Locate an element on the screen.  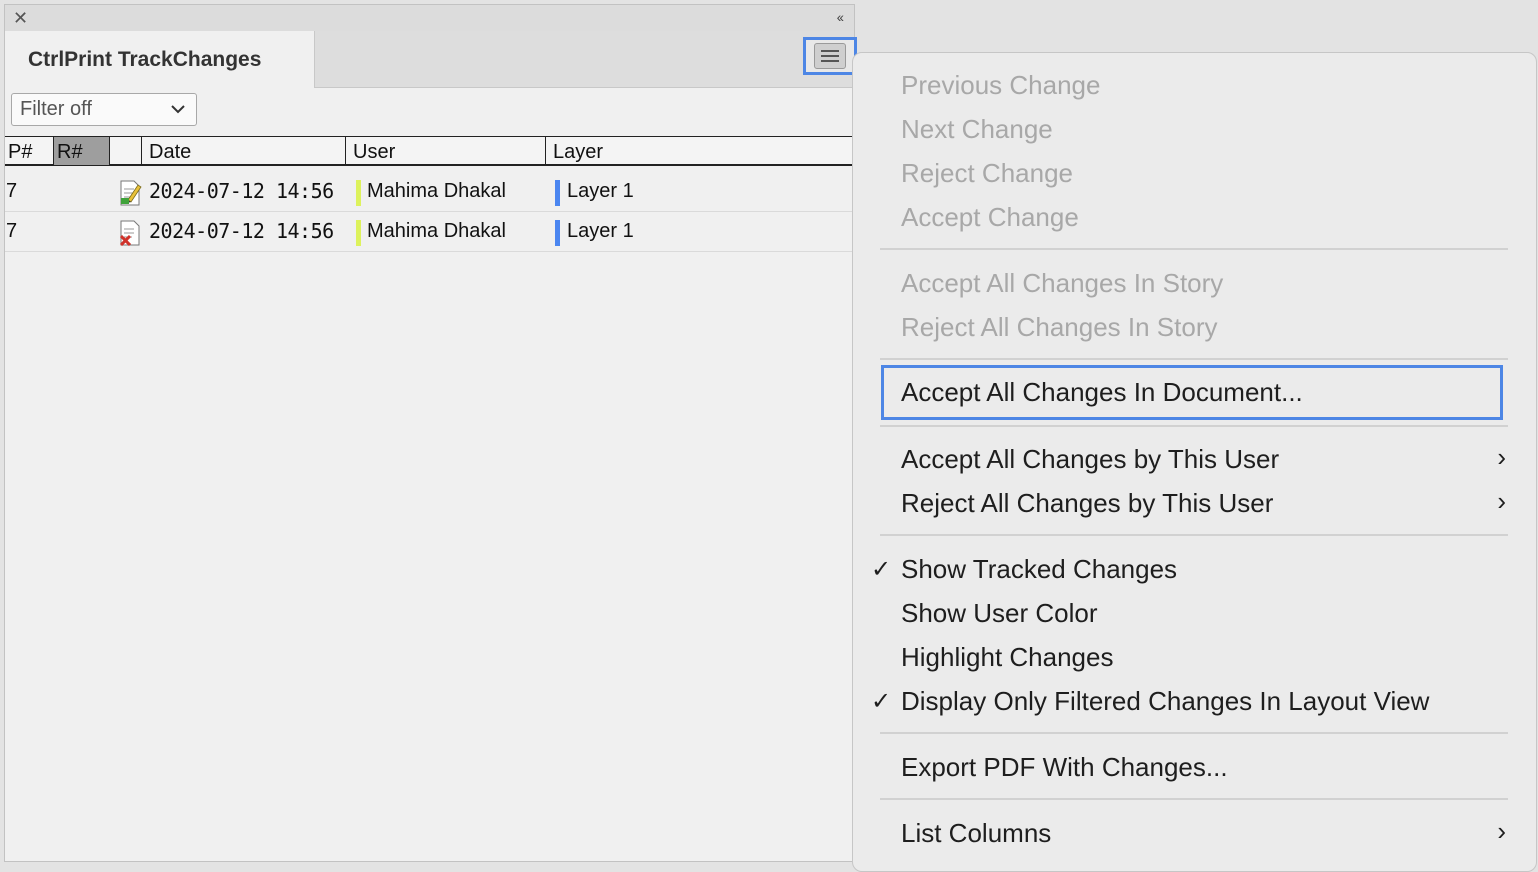
menu-item-reject-all-user: Reject All Changes by This User is located at coordinates (1087, 503).